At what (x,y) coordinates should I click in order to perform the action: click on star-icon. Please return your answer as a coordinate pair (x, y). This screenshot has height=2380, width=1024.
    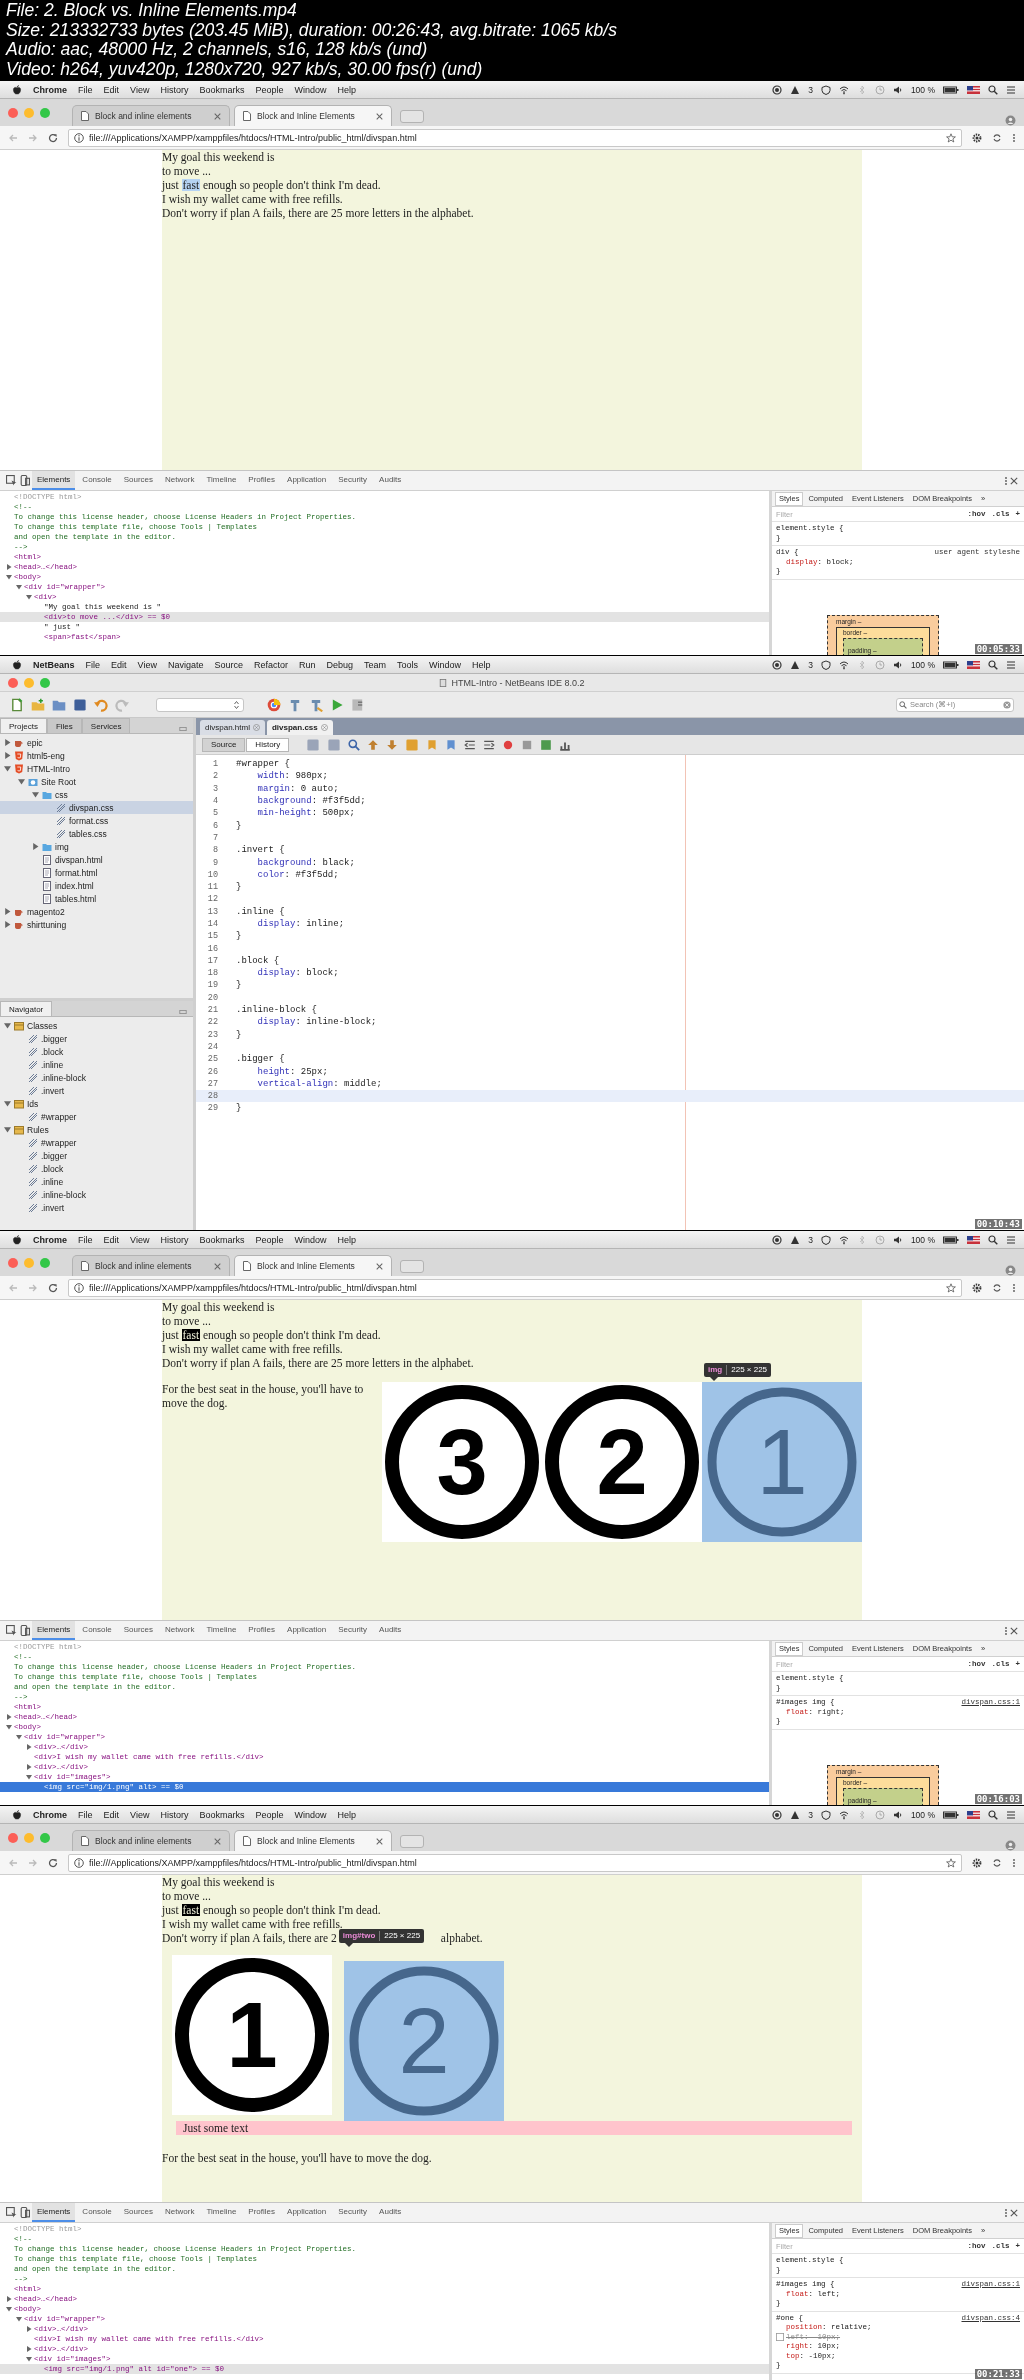
    Looking at the image, I should click on (951, 137).